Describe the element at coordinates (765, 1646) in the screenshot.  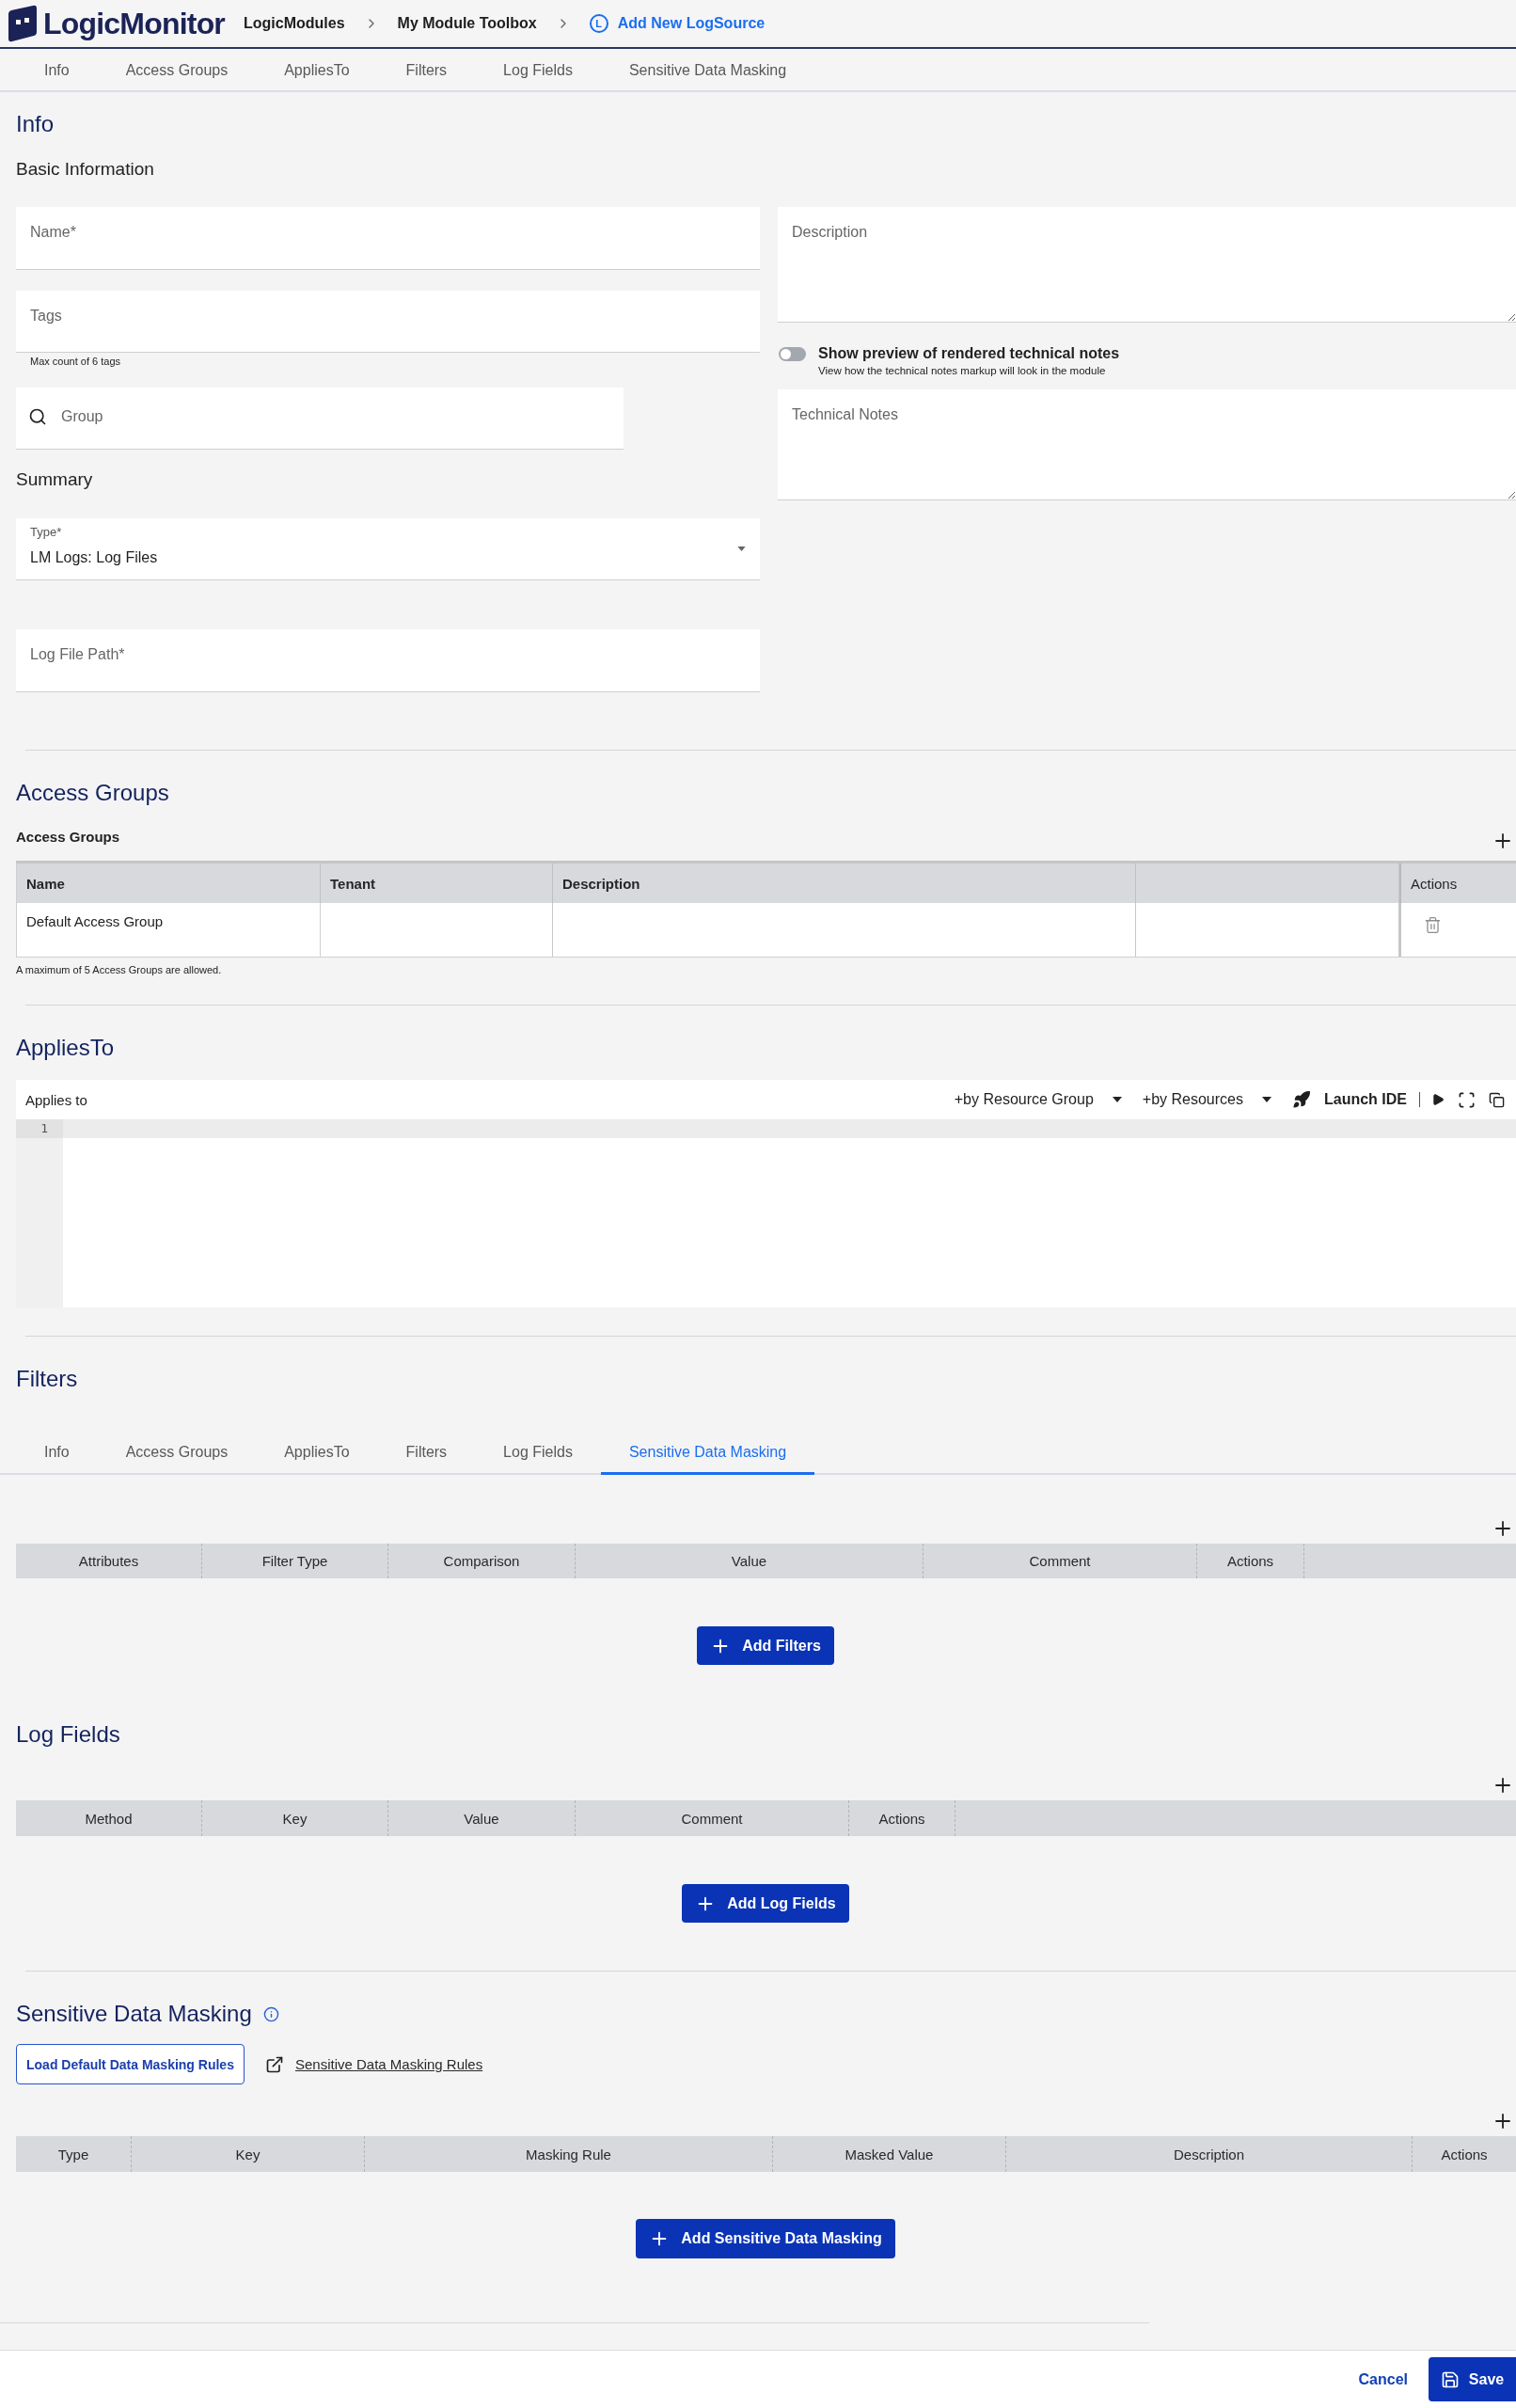
I see `add-button: Add Filters` at that location.